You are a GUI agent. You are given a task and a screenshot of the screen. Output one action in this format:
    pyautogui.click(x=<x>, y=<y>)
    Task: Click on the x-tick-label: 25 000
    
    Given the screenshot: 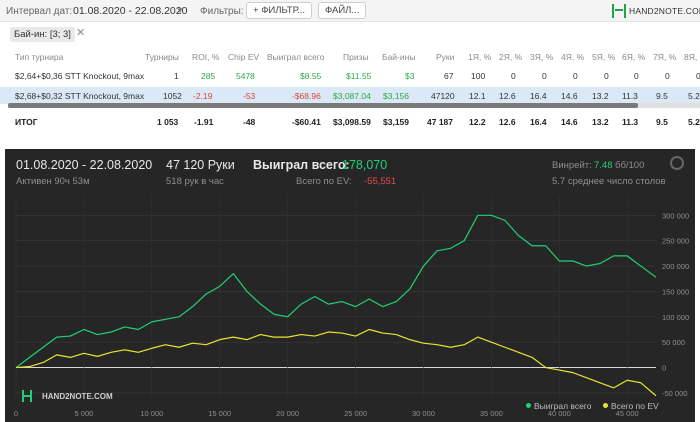 What is the action you would take?
    pyautogui.click(x=355, y=413)
    